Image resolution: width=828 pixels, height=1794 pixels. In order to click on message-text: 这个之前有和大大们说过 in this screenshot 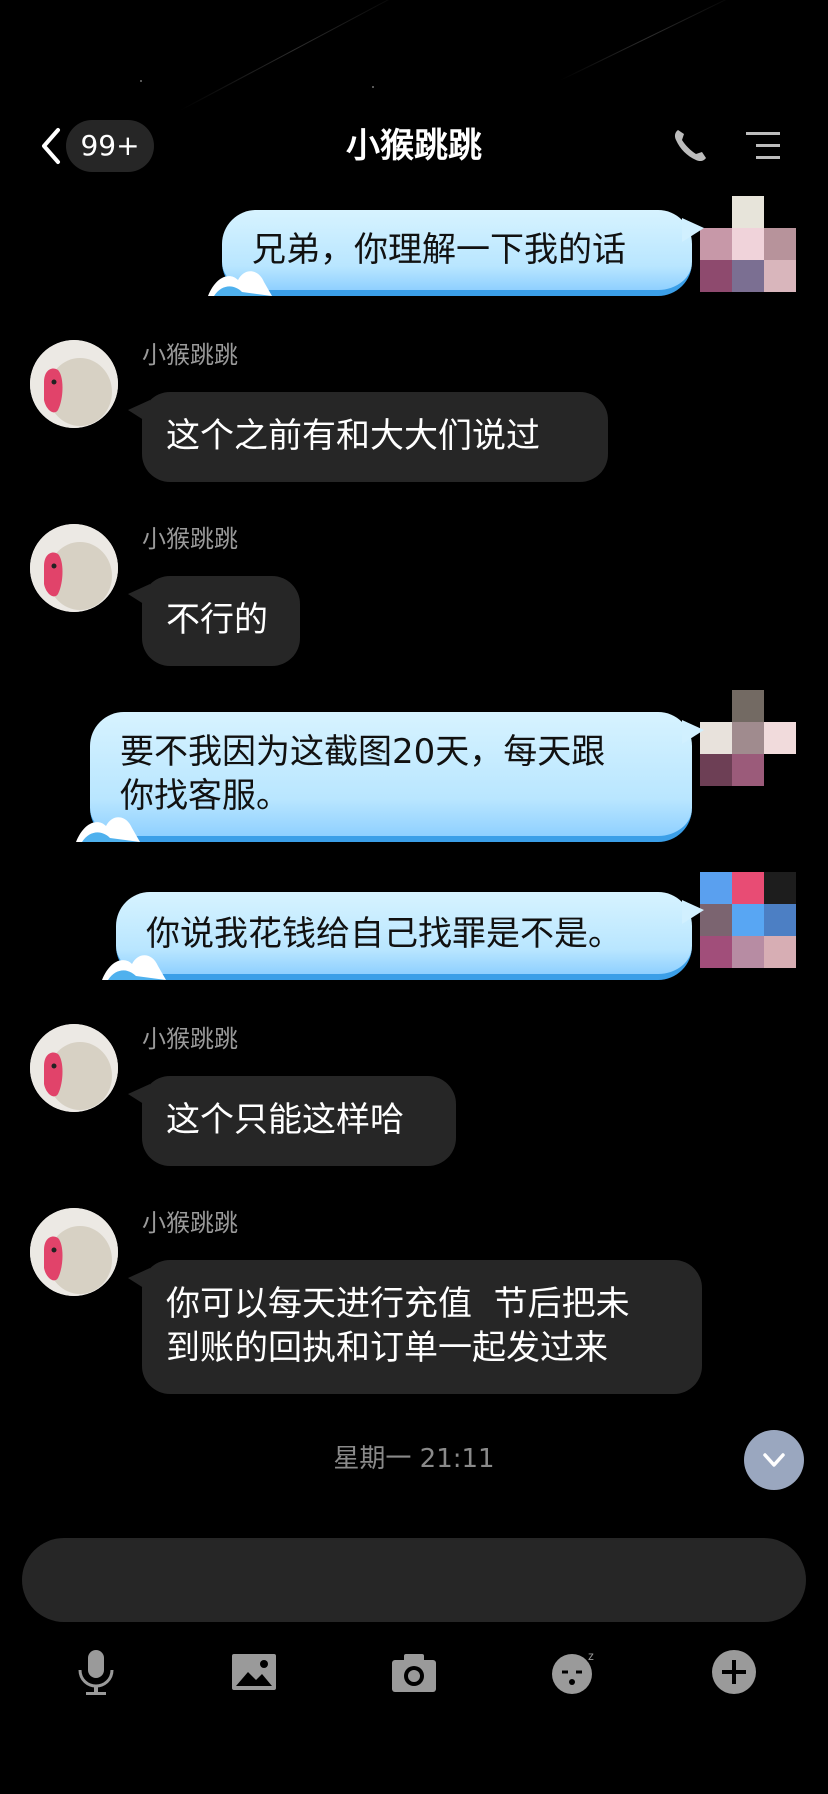, I will do `click(353, 436)`.